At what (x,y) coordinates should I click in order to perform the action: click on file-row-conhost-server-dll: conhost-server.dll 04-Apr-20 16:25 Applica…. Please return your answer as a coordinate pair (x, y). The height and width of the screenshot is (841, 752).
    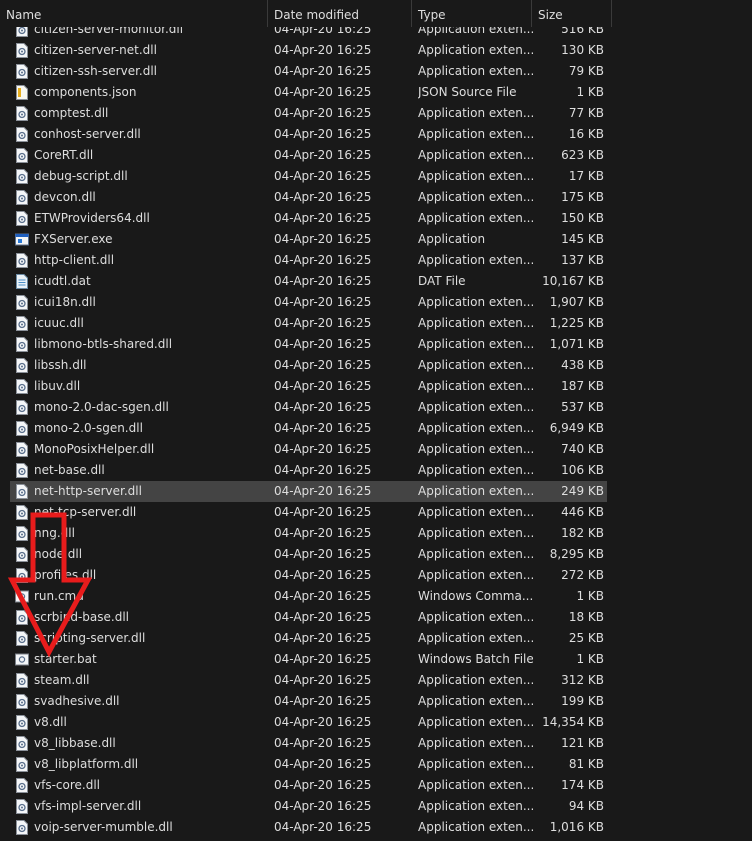
    Looking at the image, I should click on (308, 134).